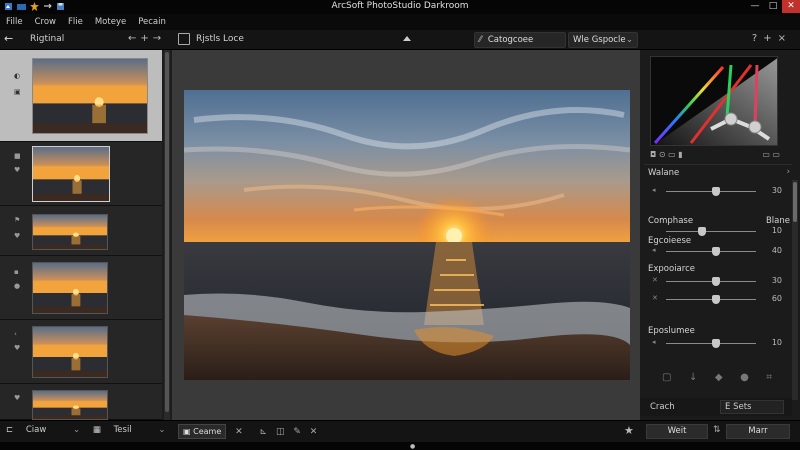 This screenshot has height=450, width=800. What do you see at coordinates (17, 220) in the screenshot?
I see `flag-icon: ⚑` at bounding box center [17, 220].